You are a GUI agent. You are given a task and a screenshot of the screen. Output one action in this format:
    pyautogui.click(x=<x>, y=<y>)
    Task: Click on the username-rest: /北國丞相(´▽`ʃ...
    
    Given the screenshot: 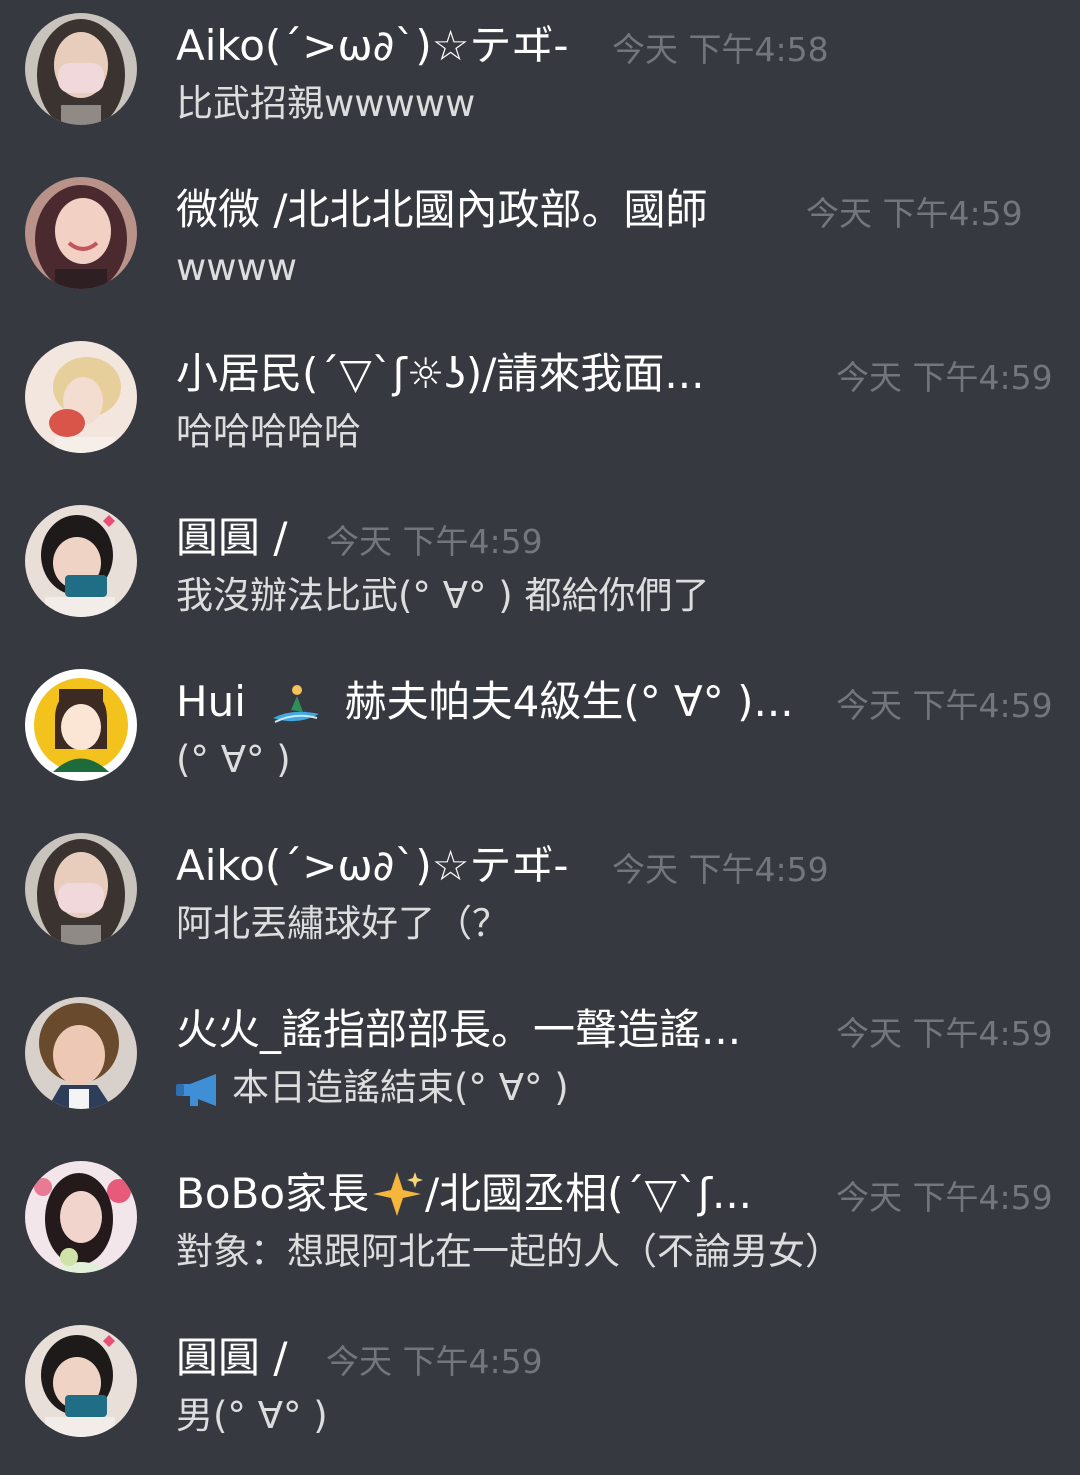 What is the action you would take?
    pyautogui.click(x=589, y=1193)
    